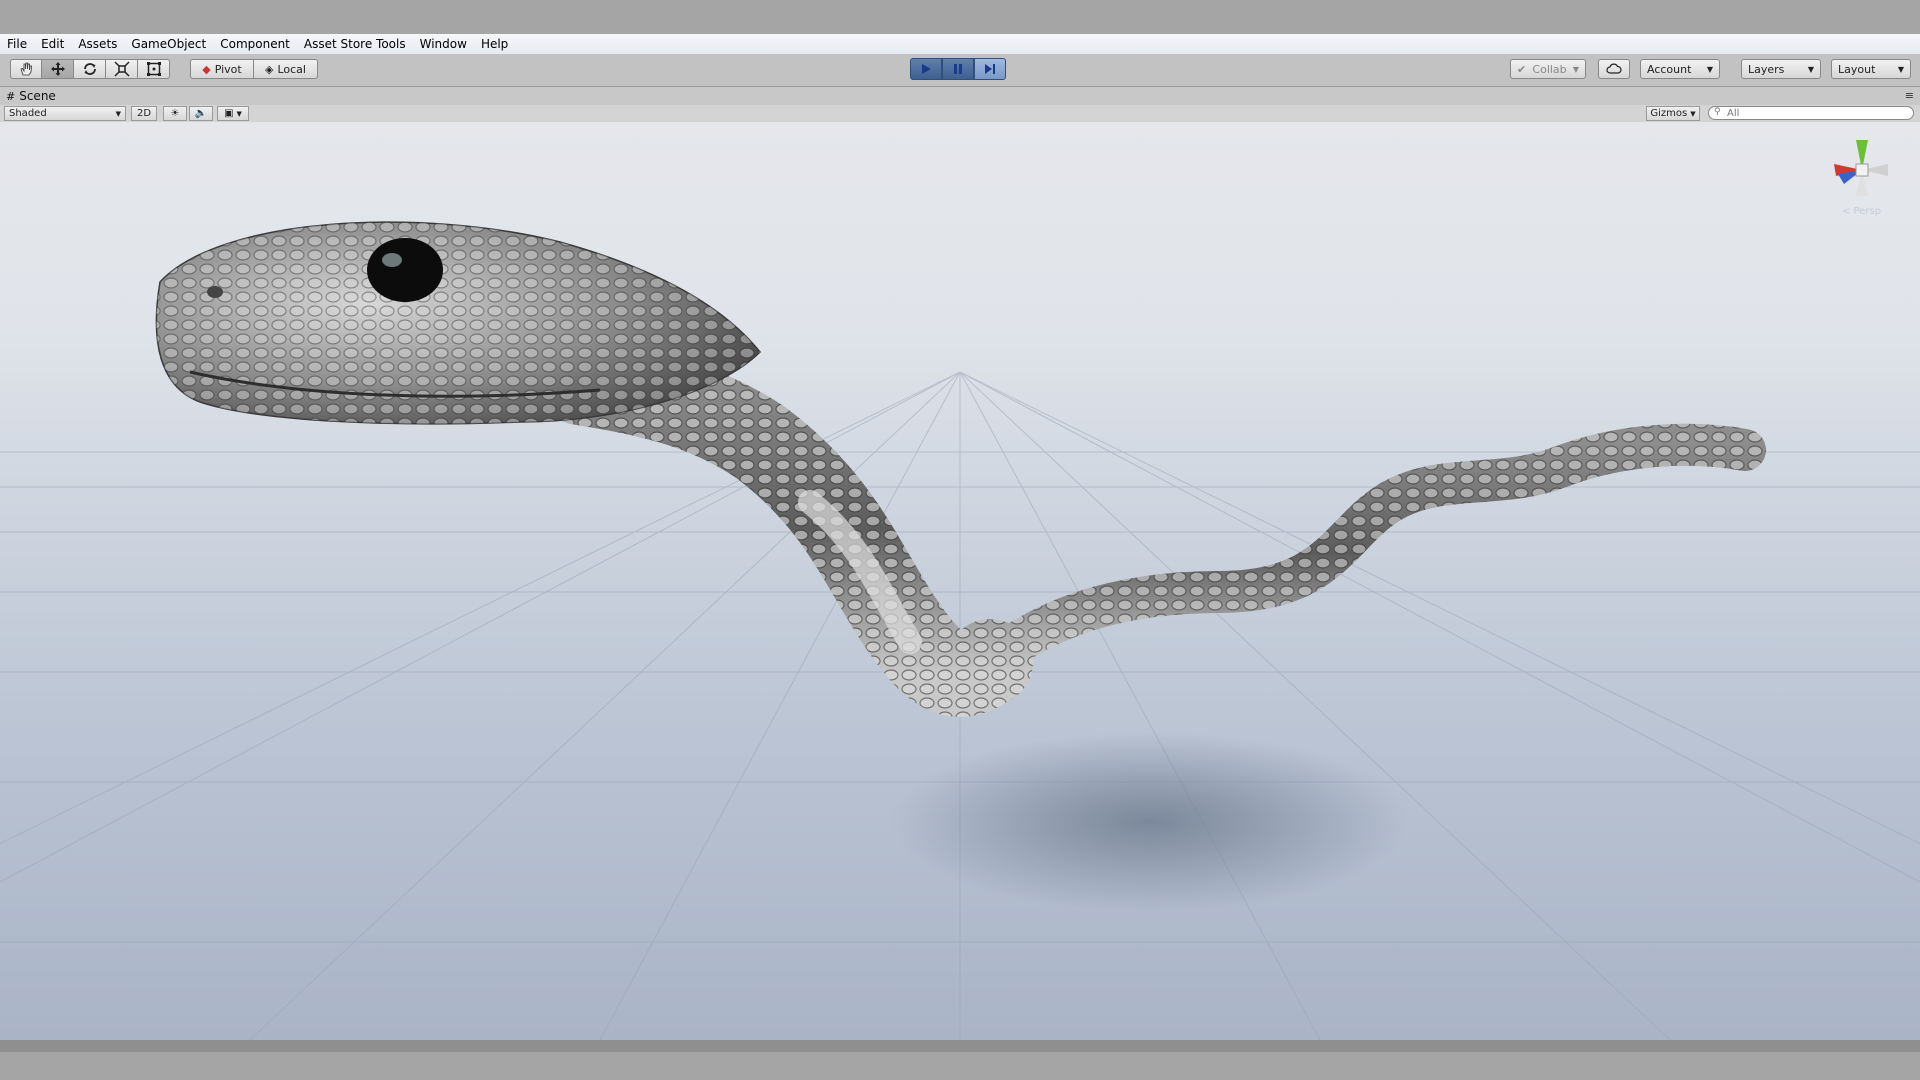  Describe the element at coordinates (1861, 168) in the screenshot. I see `axis-gizmo-icon` at that location.